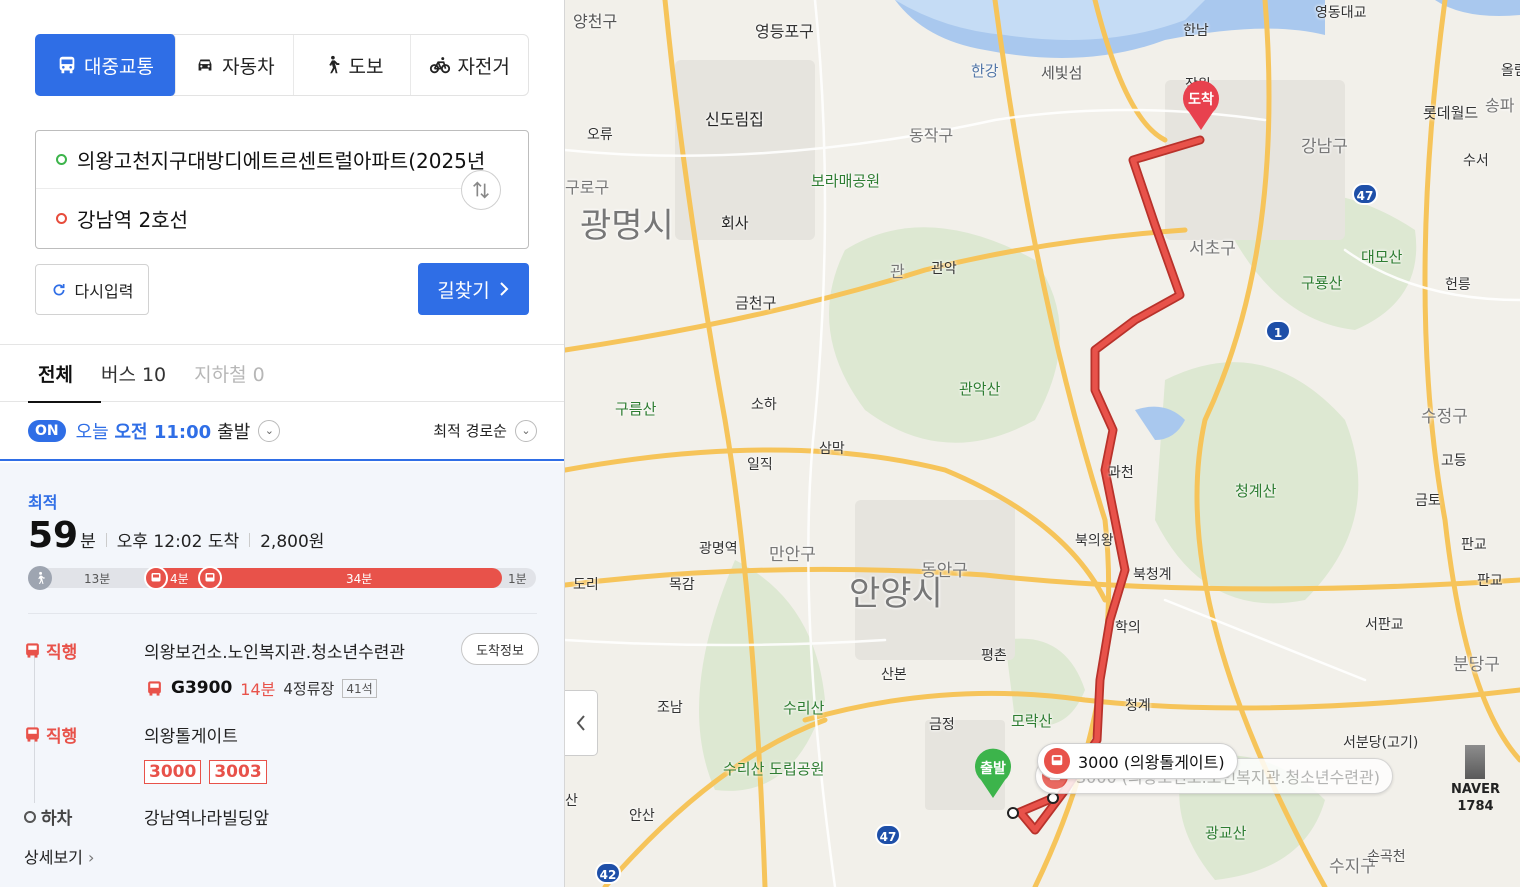 This screenshot has width=1520, height=887. Describe the element at coordinates (718, 549) in the screenshot. I see `map-label: 광명역` at that location.